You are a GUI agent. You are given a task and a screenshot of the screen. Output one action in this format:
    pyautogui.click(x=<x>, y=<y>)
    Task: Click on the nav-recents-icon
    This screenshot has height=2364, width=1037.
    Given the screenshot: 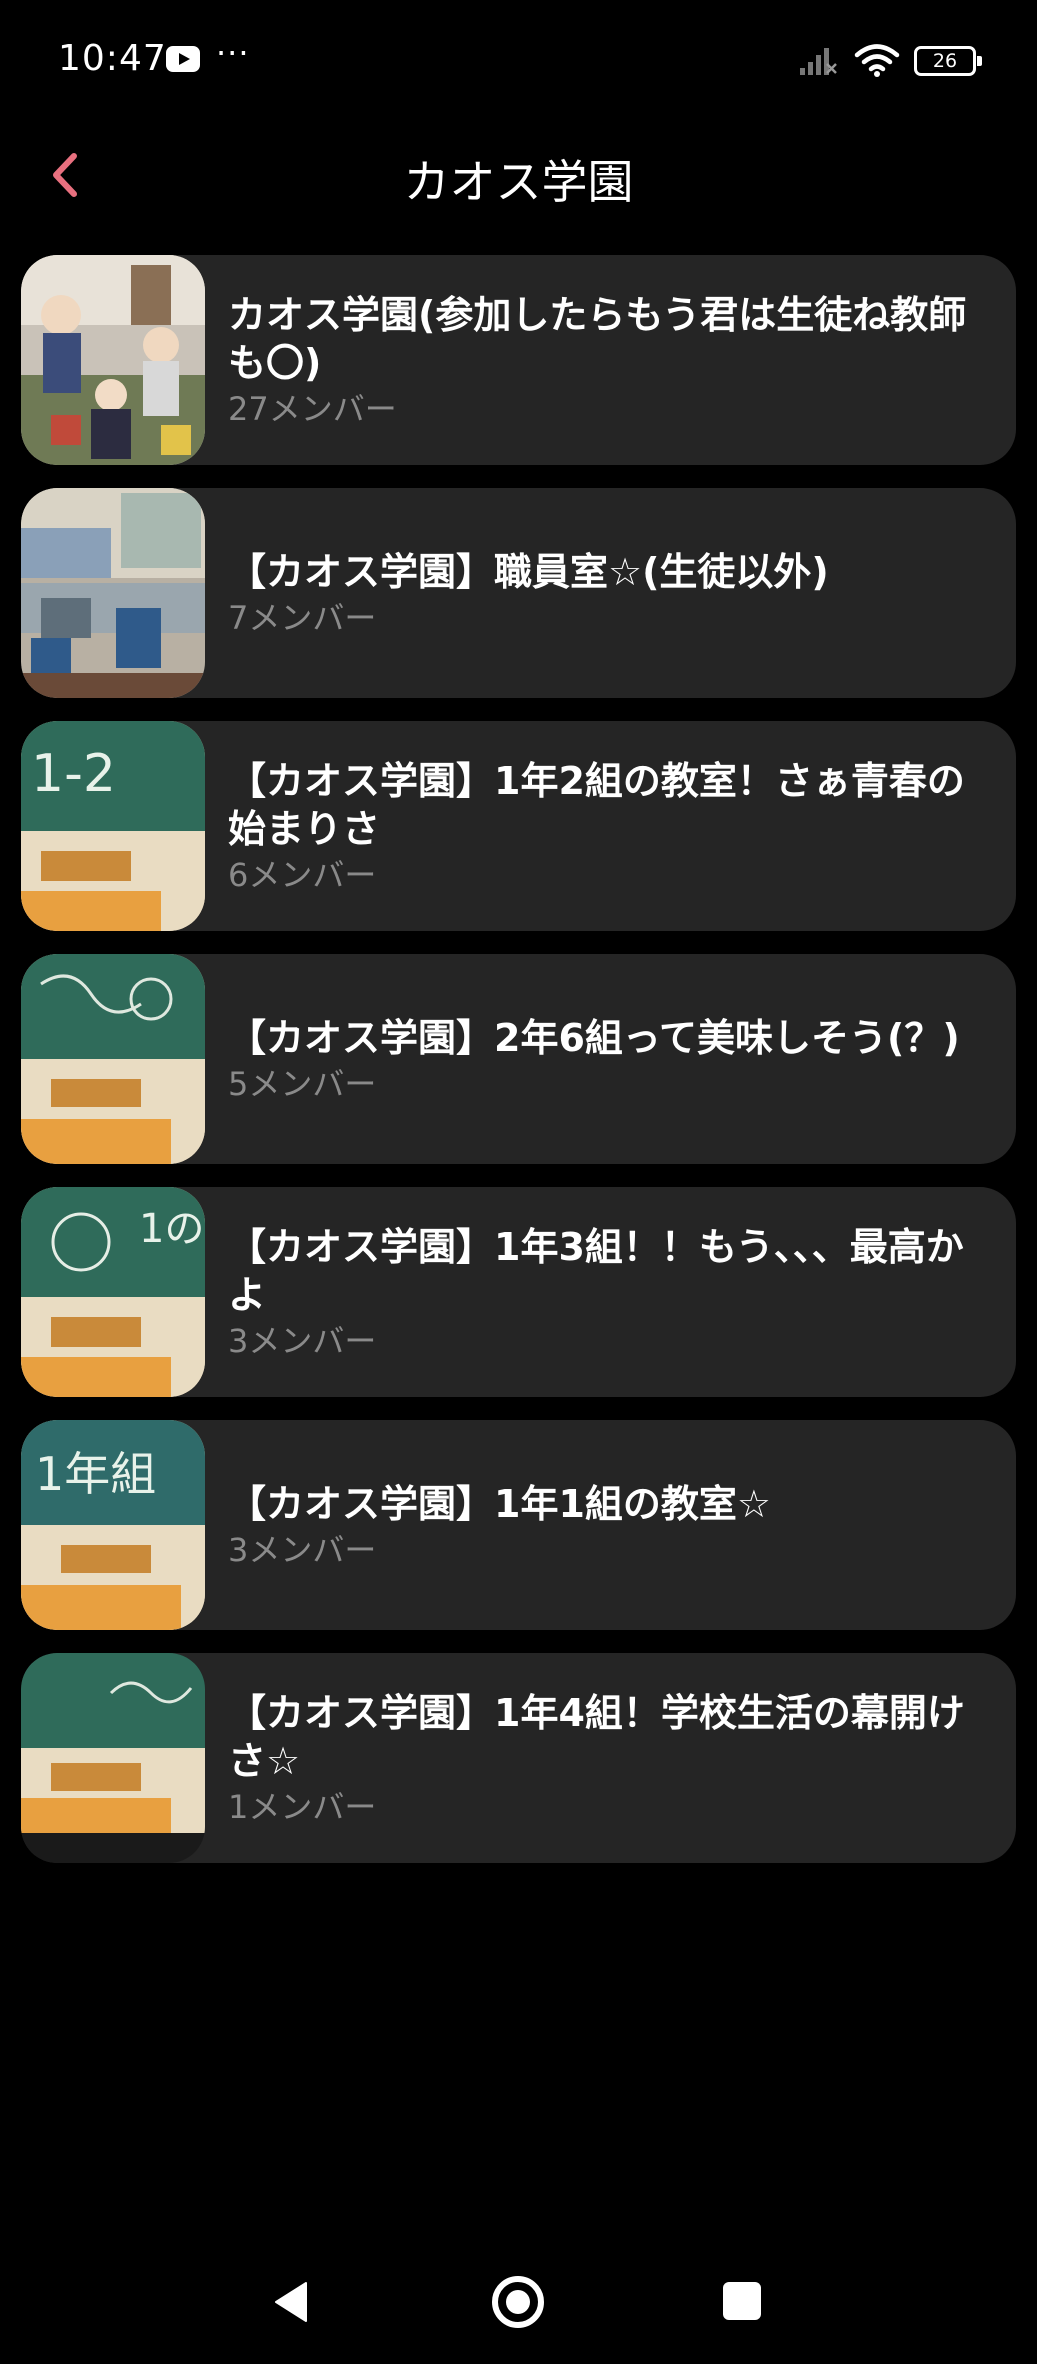 What is the action you would take?
    pyautogui.click(x=742, y=2301)
    